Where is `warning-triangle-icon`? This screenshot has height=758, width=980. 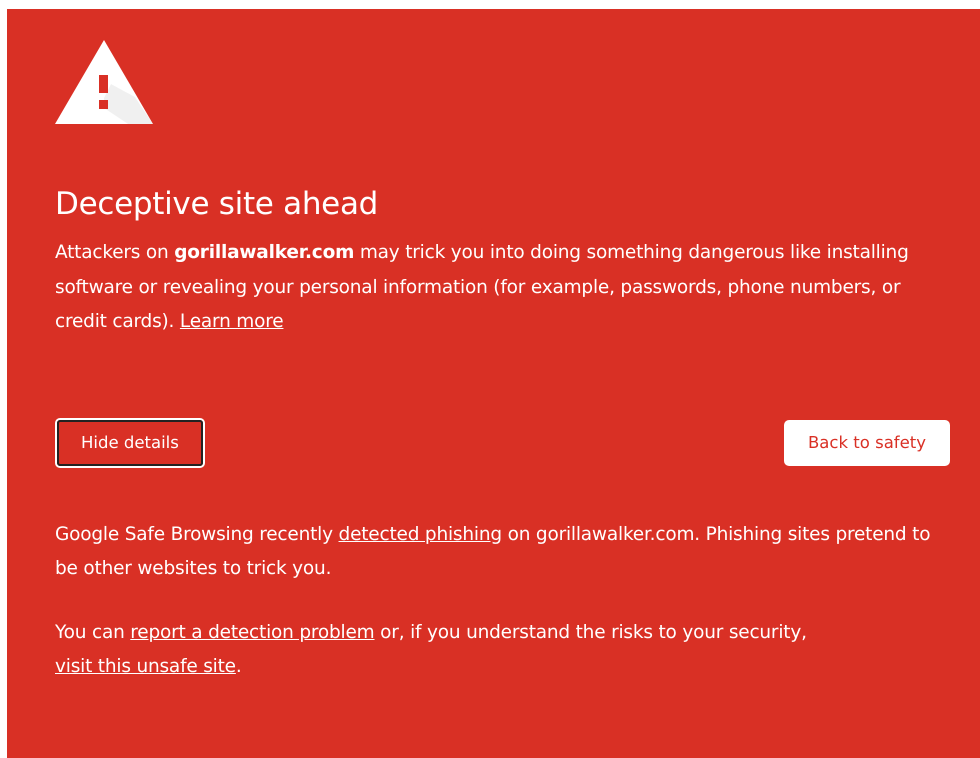 warning-triangle-icon is located at coordinates (104, 83).